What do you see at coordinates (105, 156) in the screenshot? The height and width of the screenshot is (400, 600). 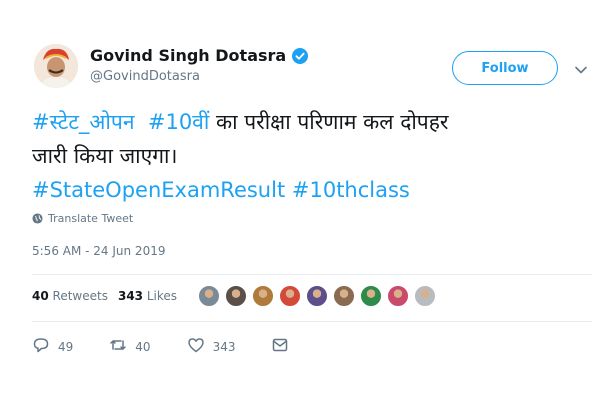 I see `tweet-text-line-2: जारी किया जाएगा।` at bounding box center [105, 156].